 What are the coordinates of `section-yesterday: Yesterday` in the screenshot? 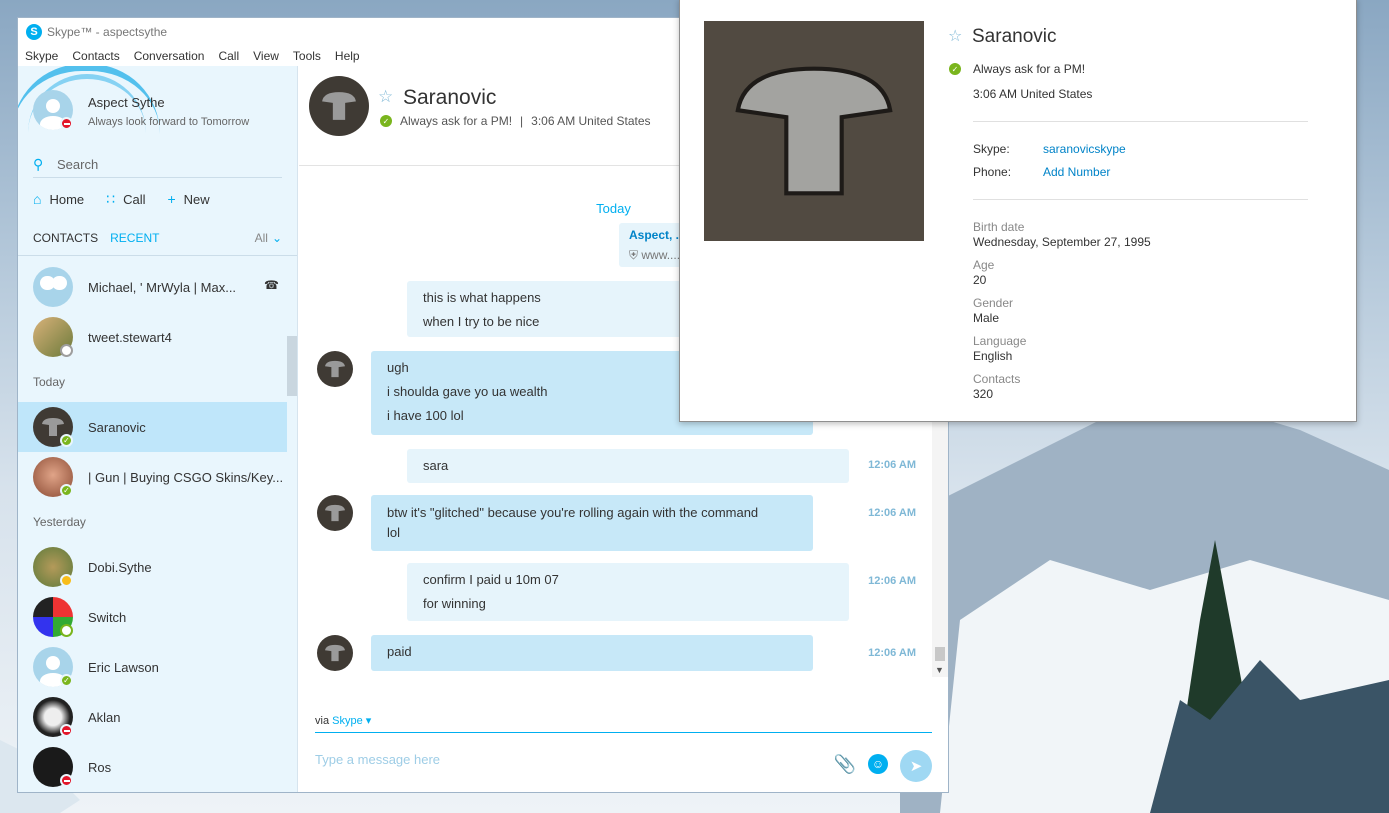 It's located at (59, 522).